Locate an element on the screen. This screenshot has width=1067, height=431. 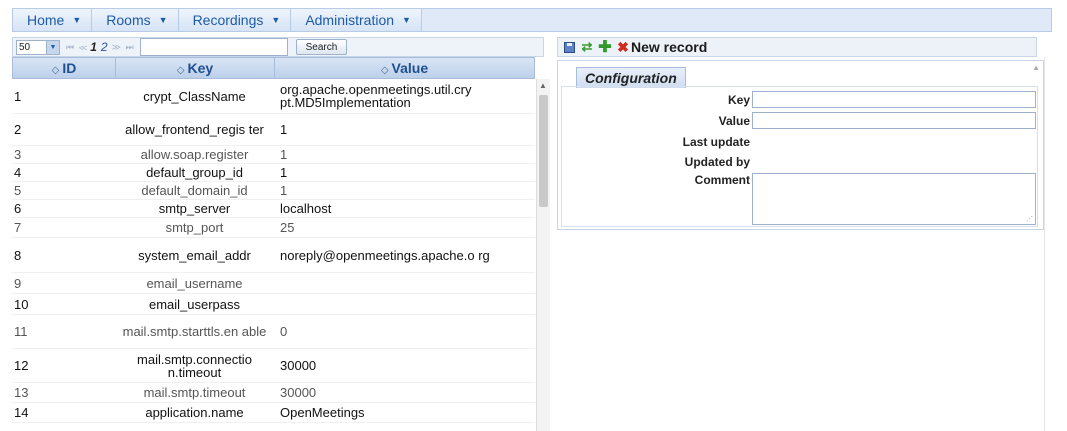
cell-id: 8 is located at coordinates (18, 255).